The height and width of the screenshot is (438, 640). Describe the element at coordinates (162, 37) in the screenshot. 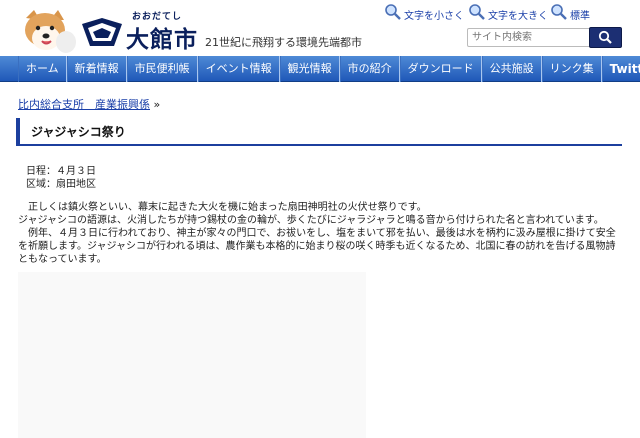

I see `city-name-logo: 大館市` at that location.